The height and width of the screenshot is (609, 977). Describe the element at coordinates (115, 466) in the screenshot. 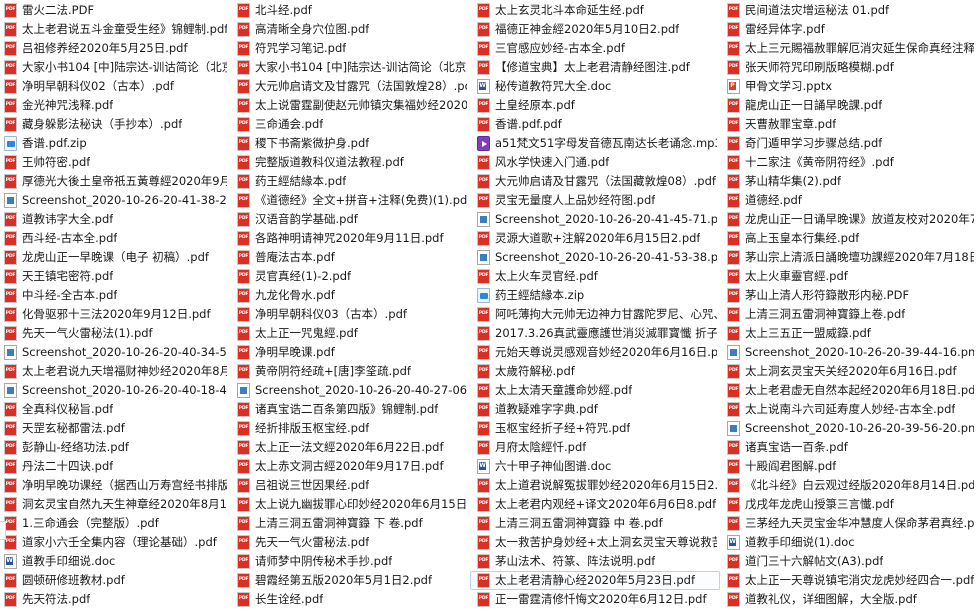

I see `file-list-item: 丹法二十四诀.pdf` at that location.